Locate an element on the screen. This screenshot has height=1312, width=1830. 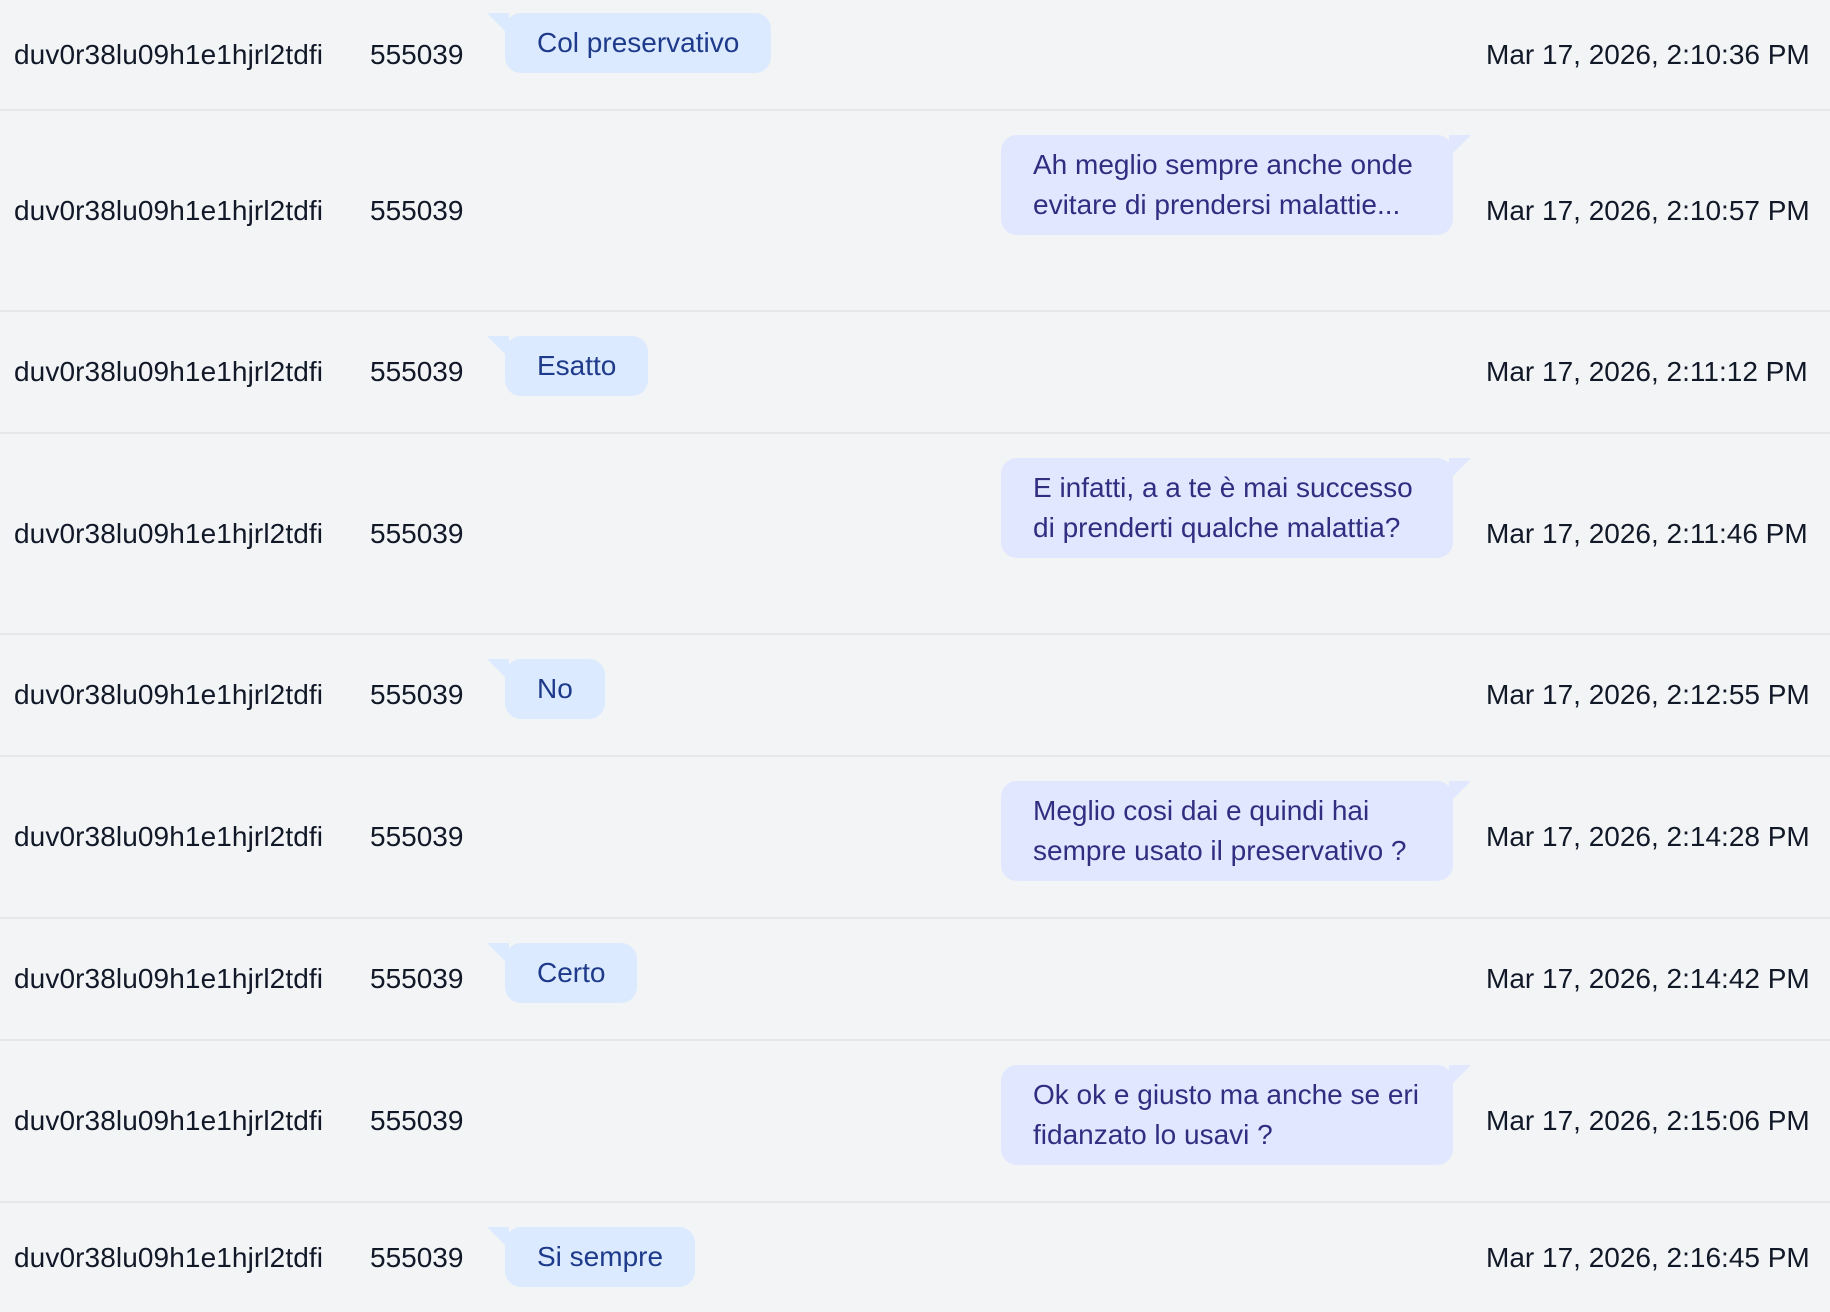
message-bubble-incoming: Col preservativo is located at coordinates (629, 43).